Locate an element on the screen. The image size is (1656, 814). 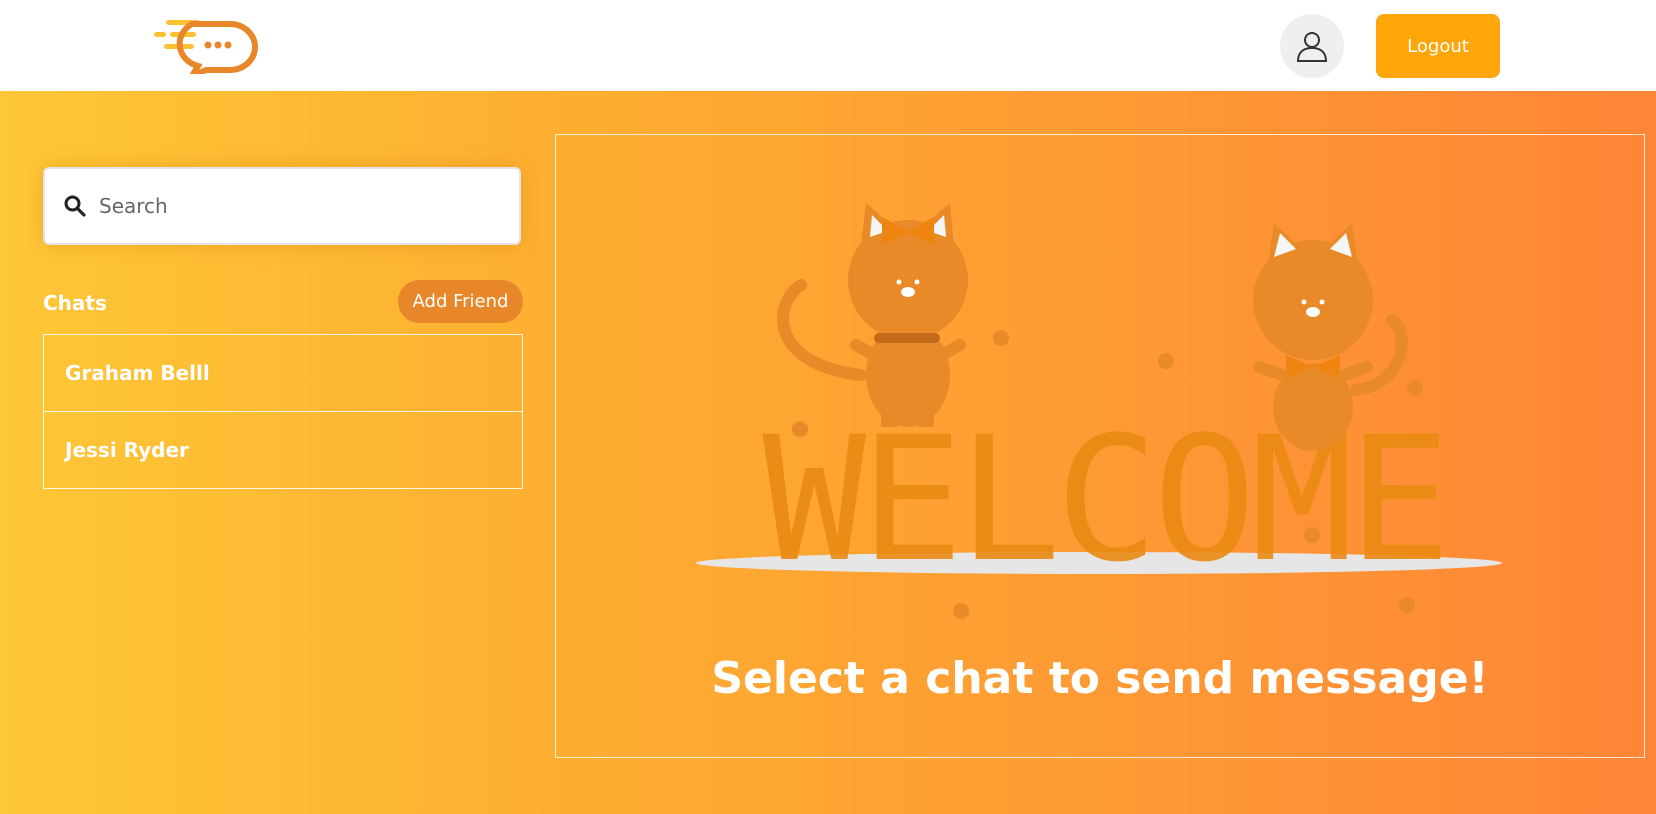
profile-button is located at coordinates (1312, 46).